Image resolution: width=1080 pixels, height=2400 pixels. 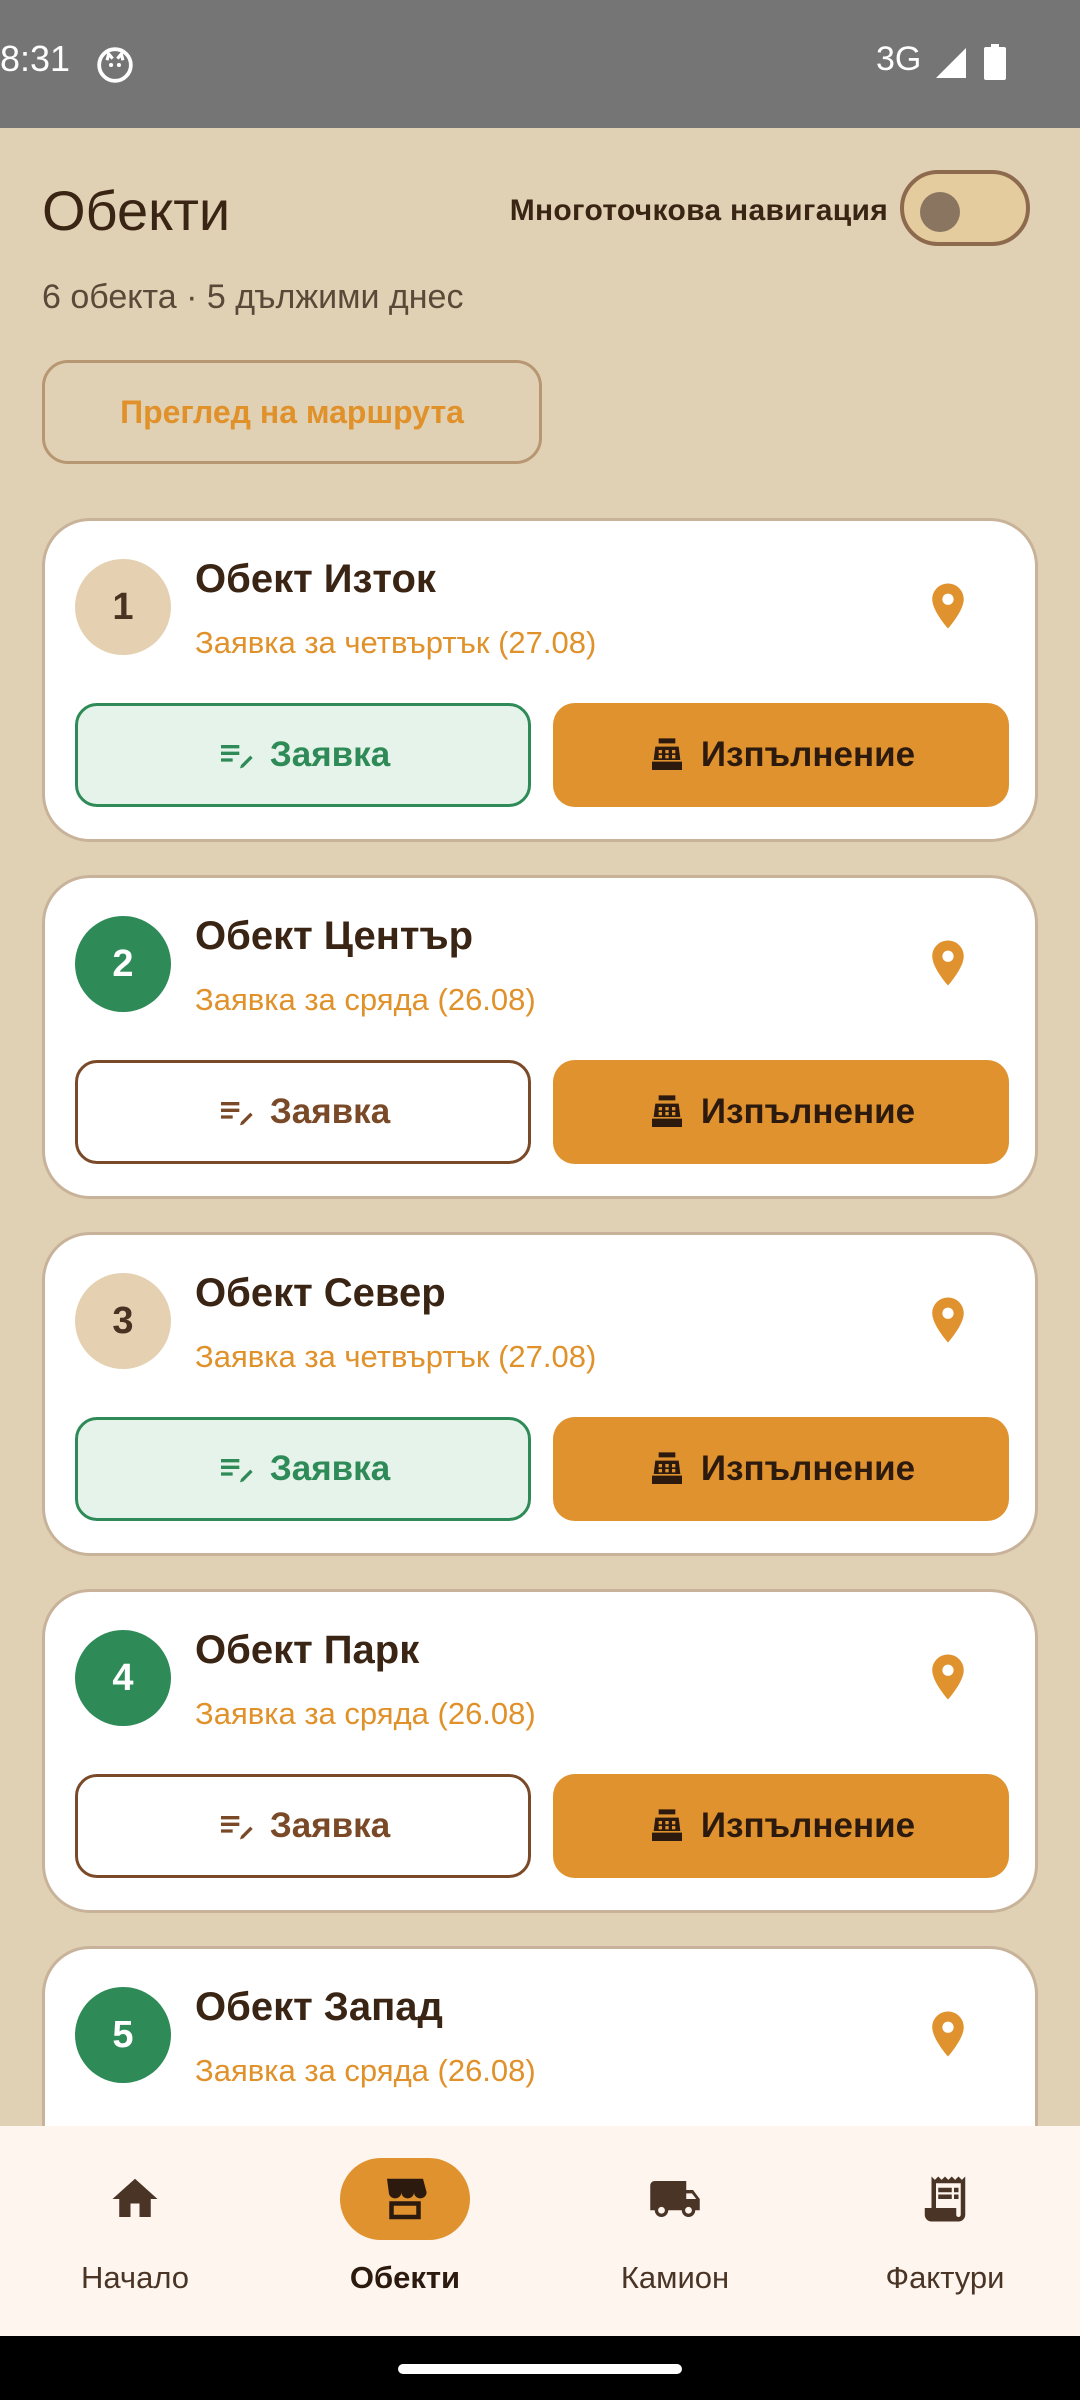 What do you see at coordinates (123, 964) in the screenshot?
I see `object-number-badge: 2` at bounding box center [123, 964].